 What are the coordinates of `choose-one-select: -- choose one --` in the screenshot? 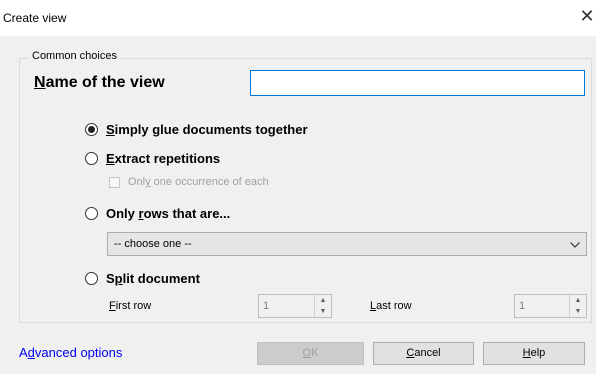 It's located at (347, 244).